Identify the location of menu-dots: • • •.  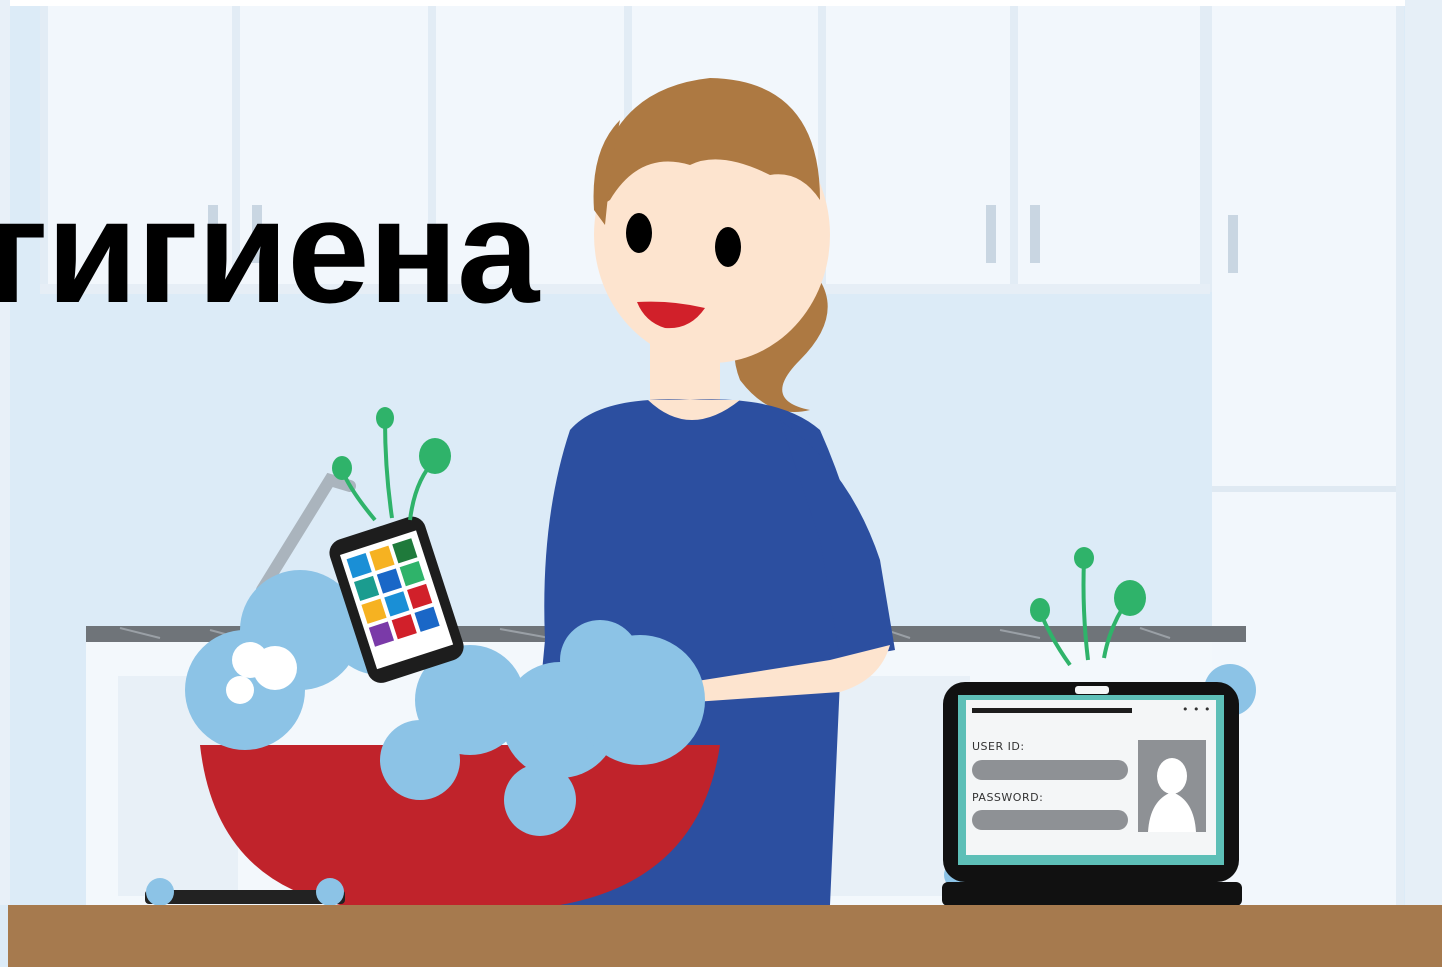
(1196, 709).